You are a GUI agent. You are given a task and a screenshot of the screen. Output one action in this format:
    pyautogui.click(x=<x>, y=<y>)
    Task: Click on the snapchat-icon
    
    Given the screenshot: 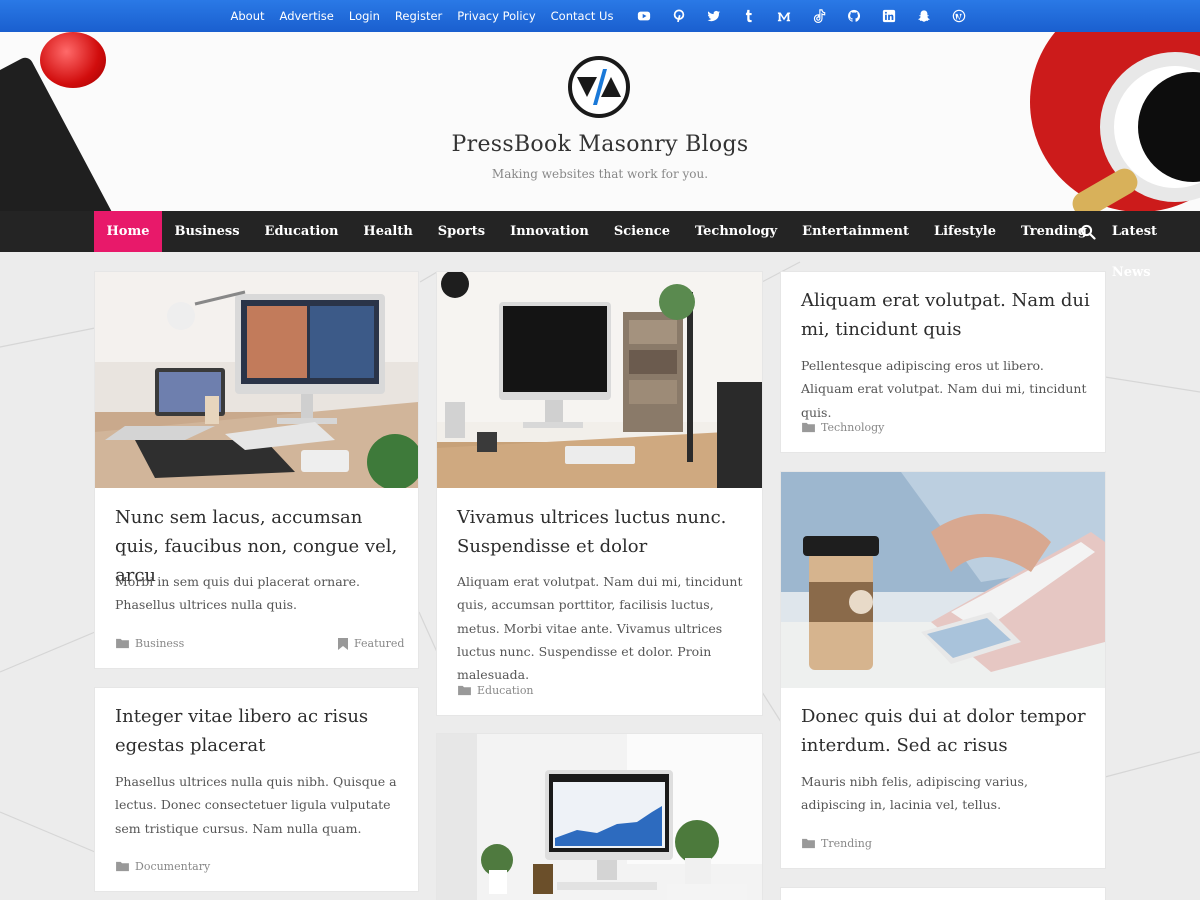 What is the action you would take?
    pyautogui.click(x=924, y=16)
    